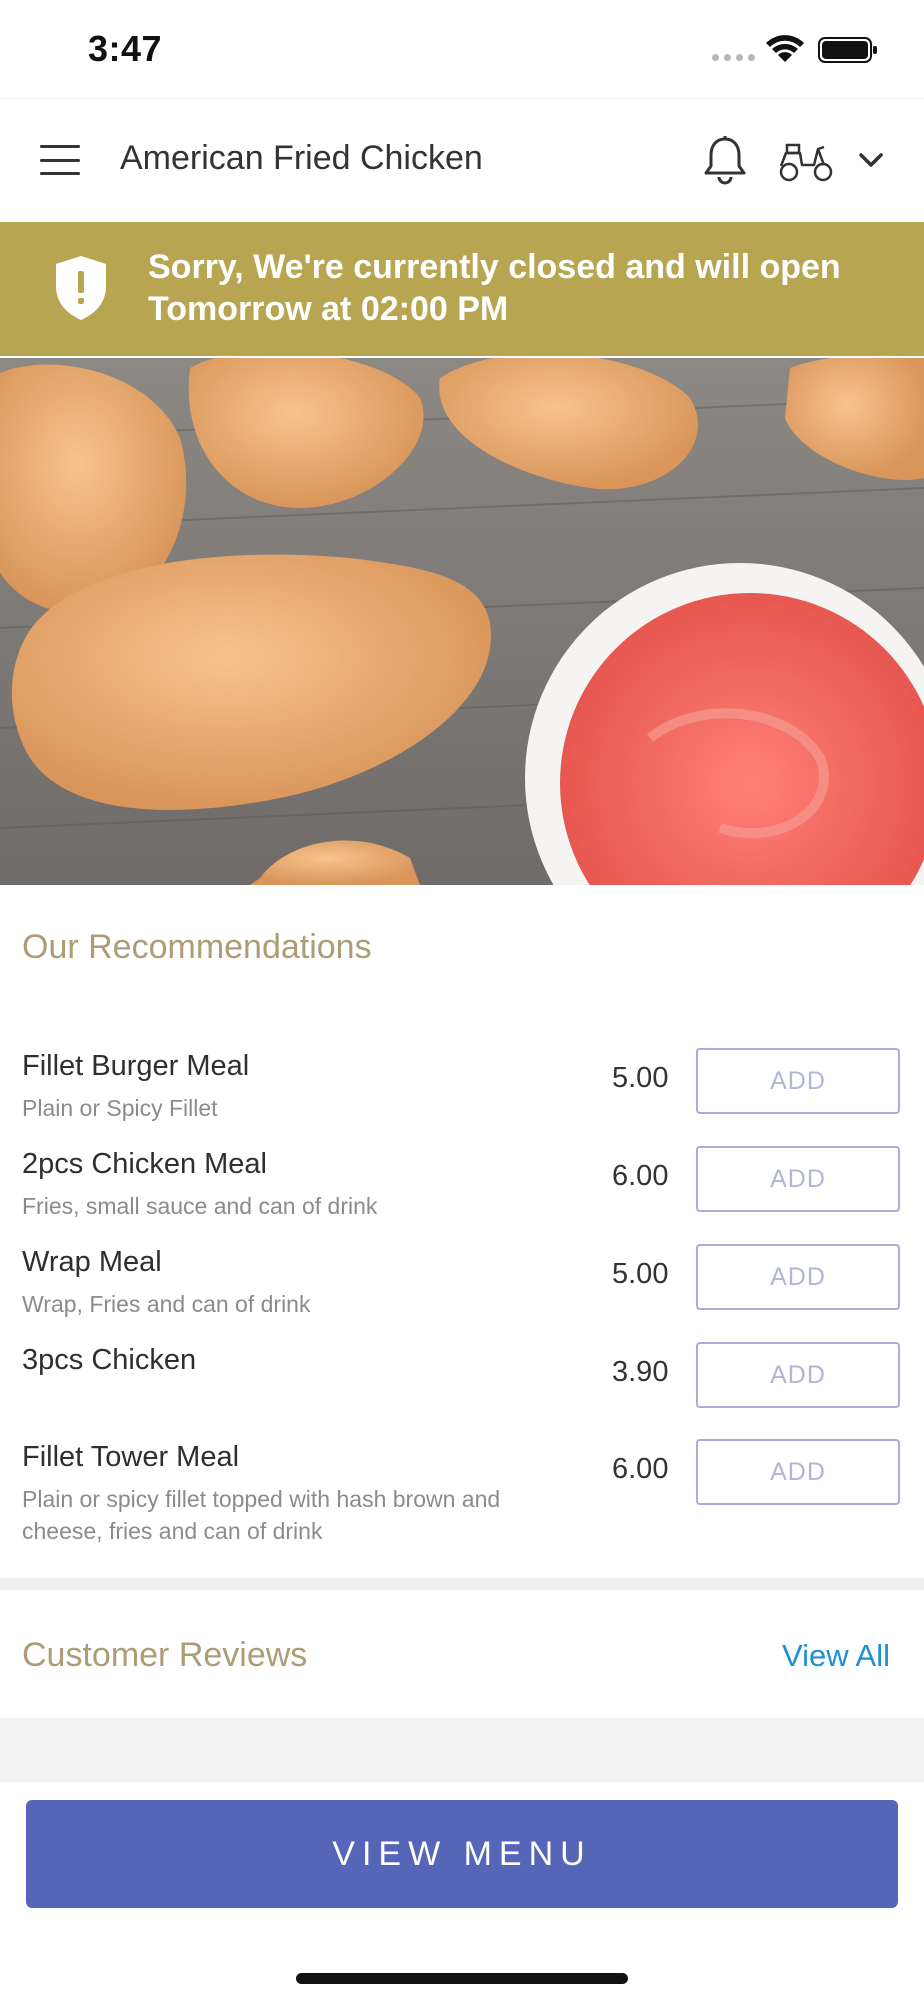 This screenshot has height=2000, width=924. What do you see at coordinates (81, 288) in the screenshot?
I see `shield-exclamation-icon` at bounding box center [81, 288].